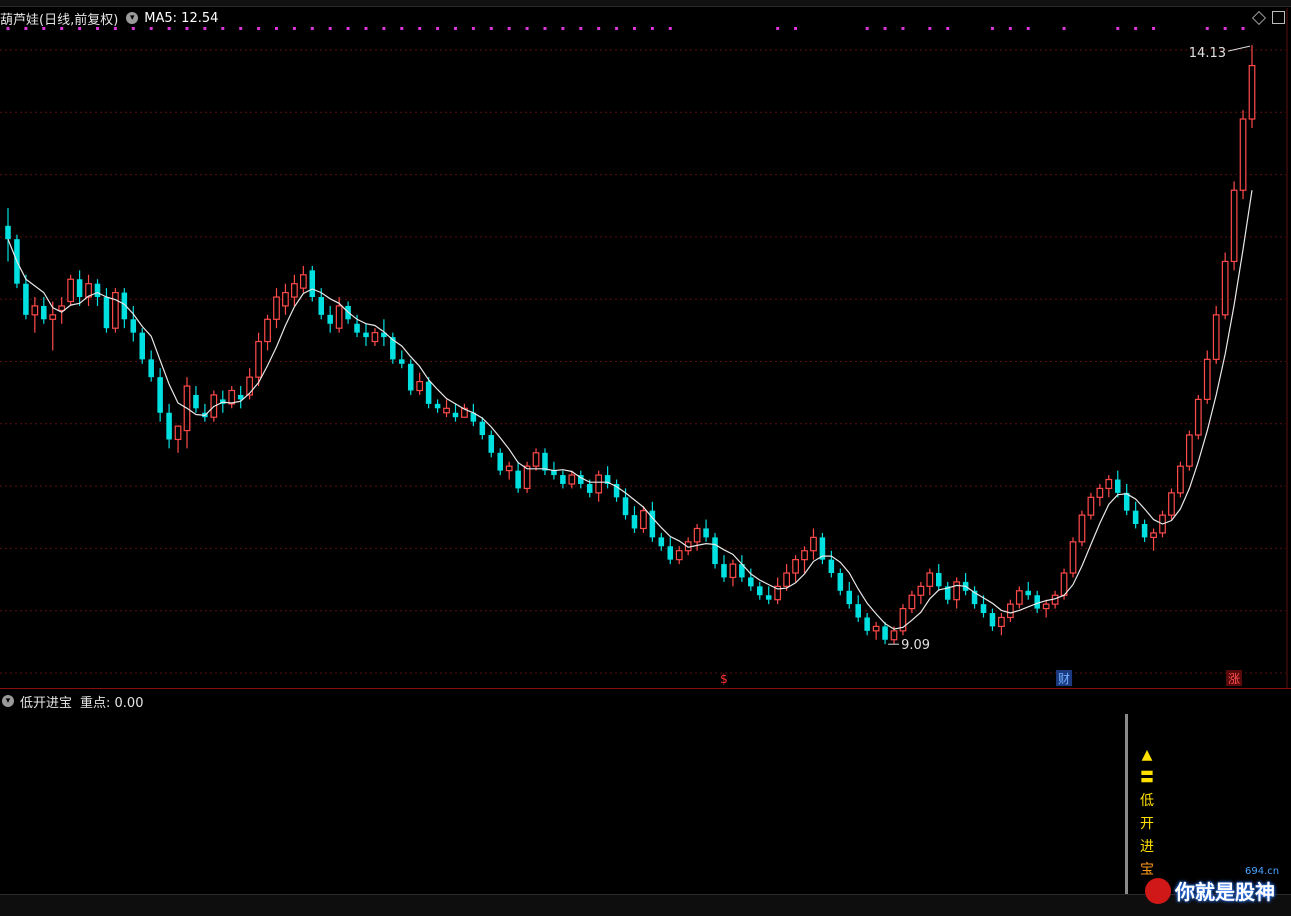  Describe the element at coordinates (645, 905) in the screenshot. I see `bottom-scroll-strip` at that location.